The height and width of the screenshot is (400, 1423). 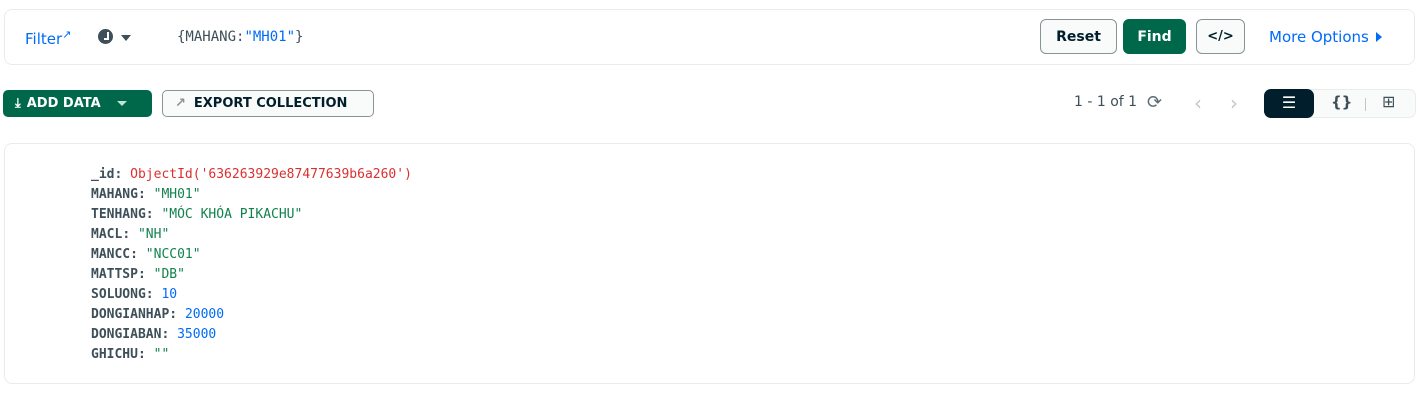 I want to click on field-key: DONGIANHAP, so click(x=130, y=314).